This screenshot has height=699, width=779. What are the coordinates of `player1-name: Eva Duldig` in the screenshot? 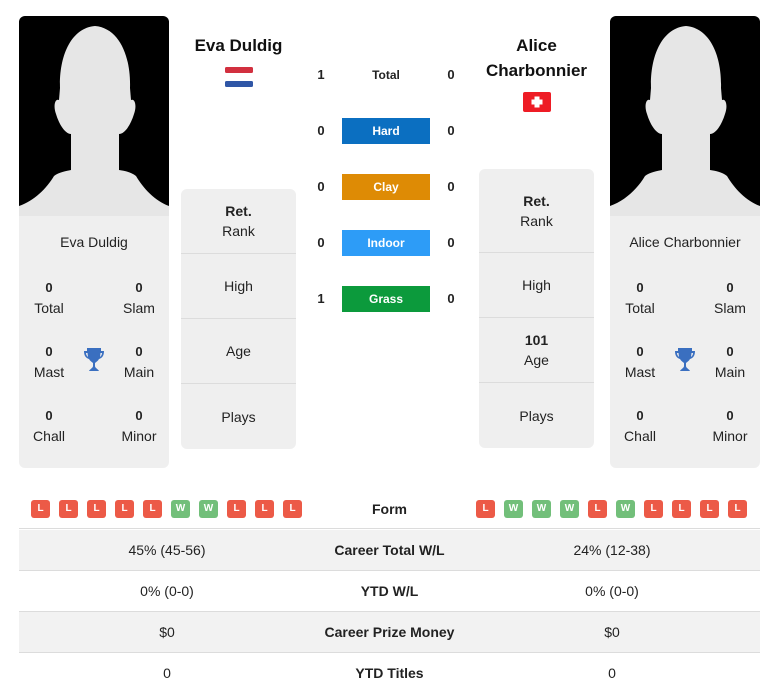 It's located at (238, 45).